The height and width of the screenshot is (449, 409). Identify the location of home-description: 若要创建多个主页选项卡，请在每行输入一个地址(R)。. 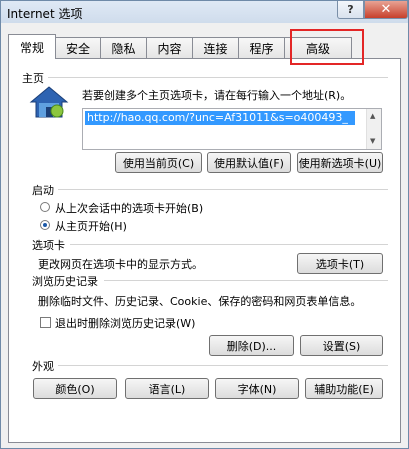
(217, 95).